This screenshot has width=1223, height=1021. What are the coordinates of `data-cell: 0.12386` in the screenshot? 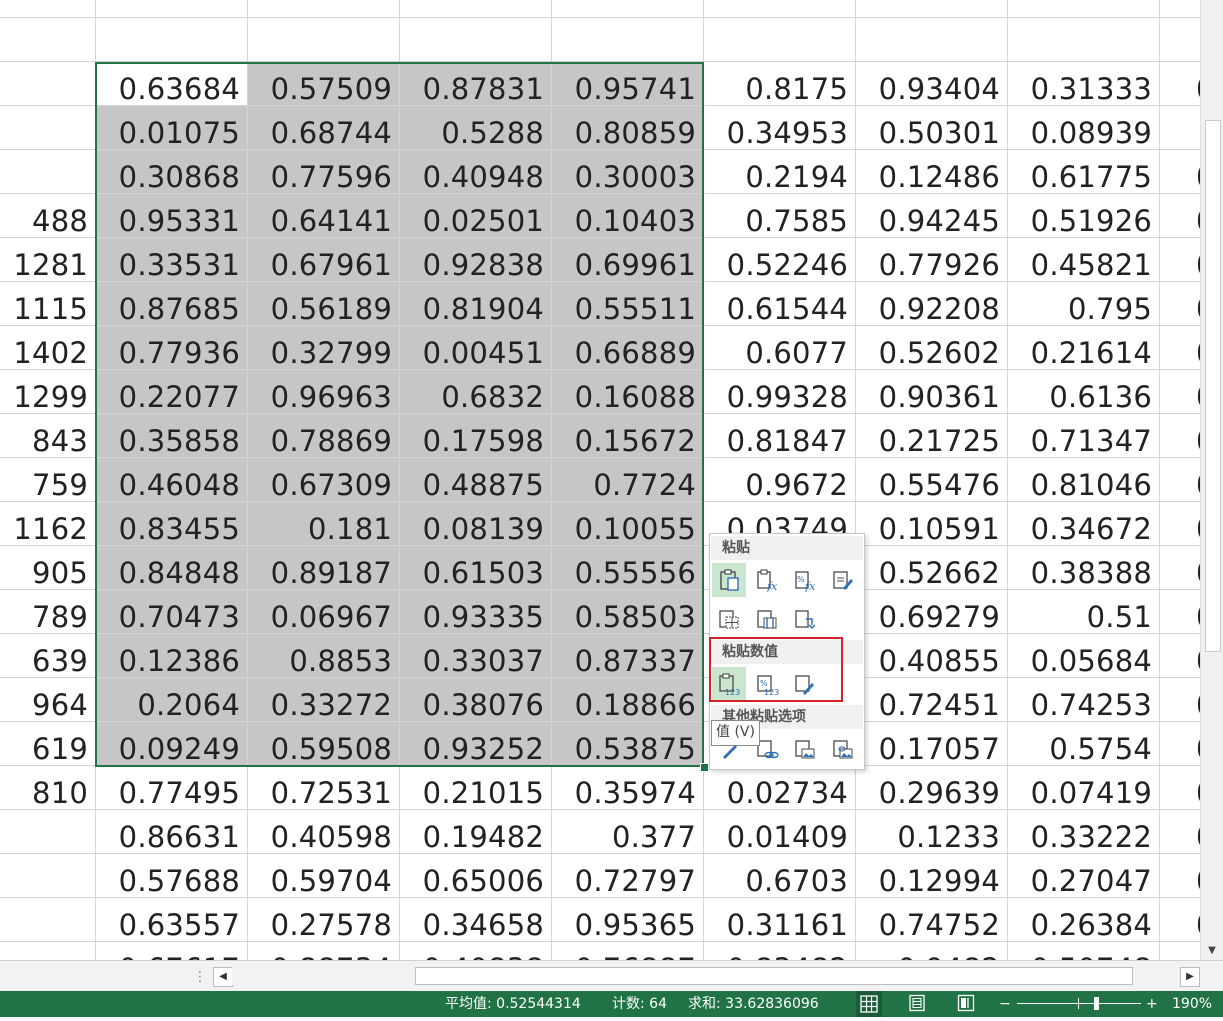 It's located at (172, 656).